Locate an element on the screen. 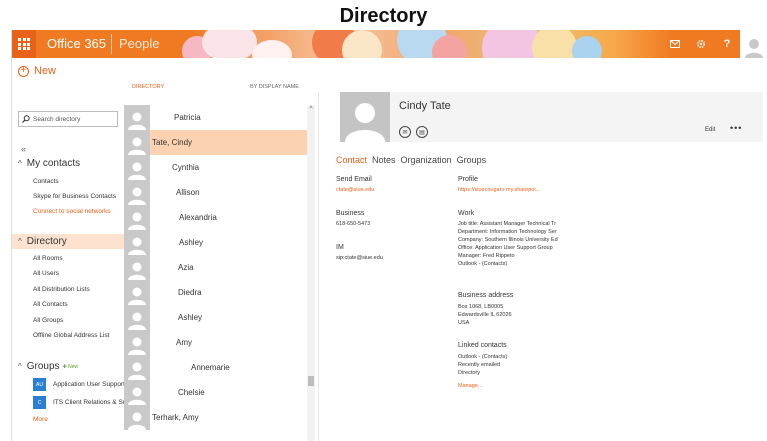 The image size is (767, 441). tab-groups: Groups is located at coordinates (472, 160).